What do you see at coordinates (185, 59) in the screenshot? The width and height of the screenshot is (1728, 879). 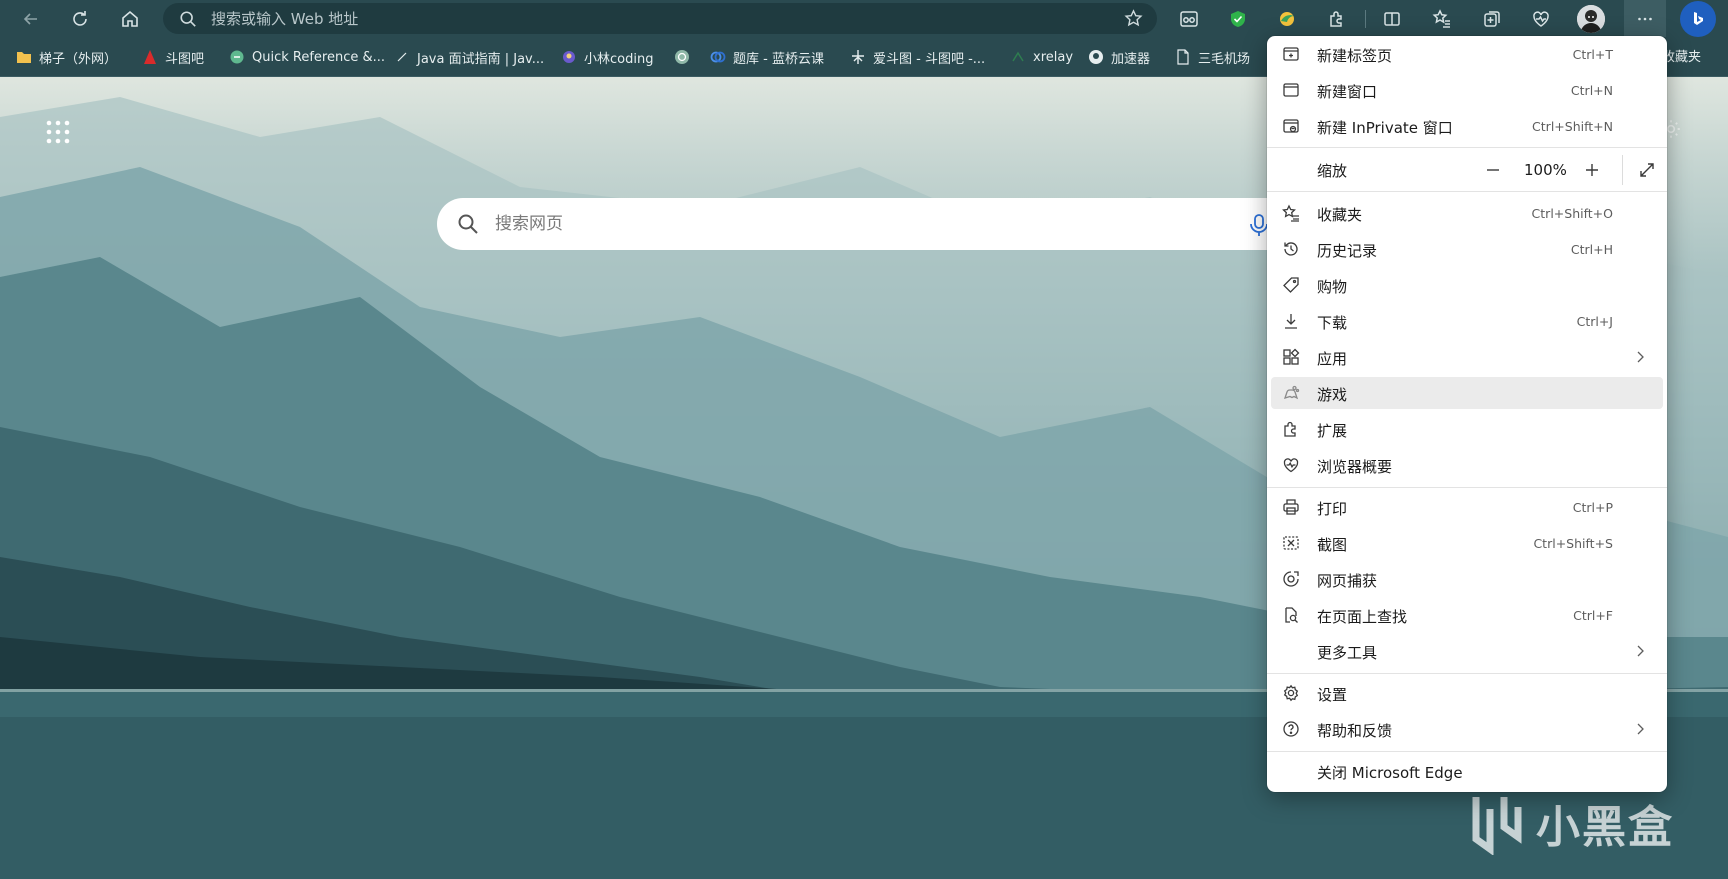 I see `bookmark-label: 斗图吧` at bounding box center [185, 59].